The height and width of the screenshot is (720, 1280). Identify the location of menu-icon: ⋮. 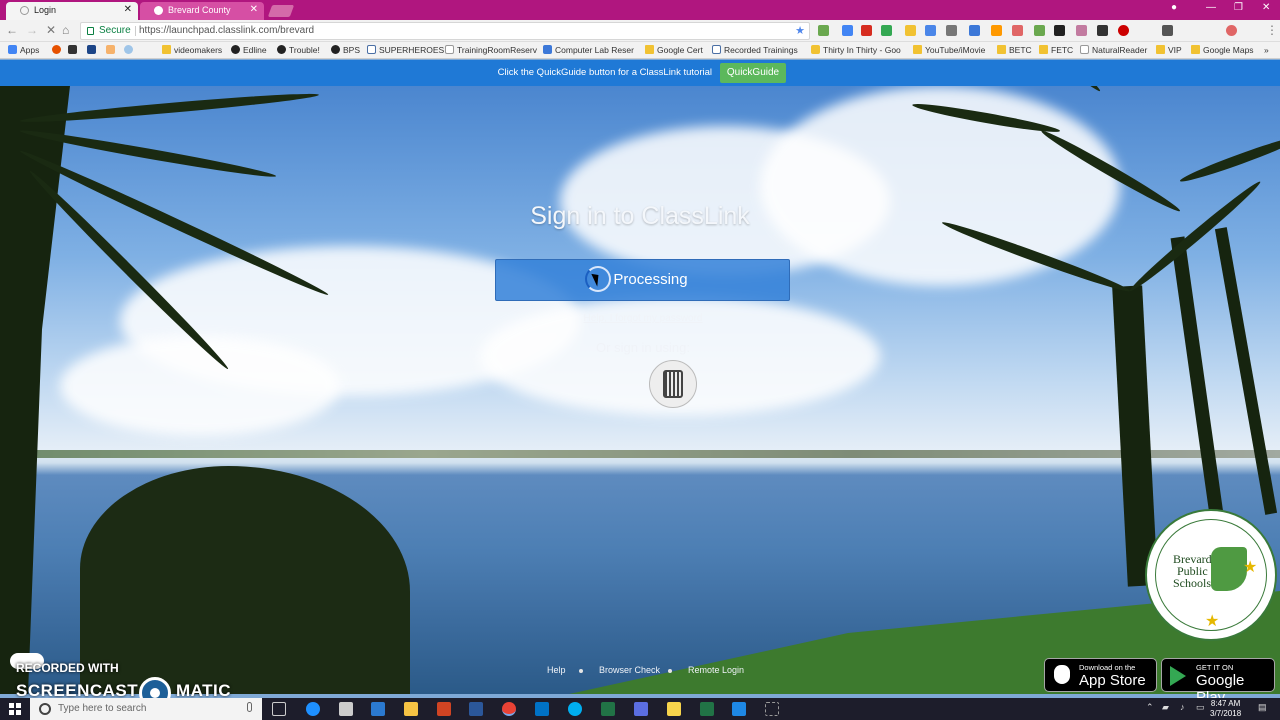
(1272, 30).